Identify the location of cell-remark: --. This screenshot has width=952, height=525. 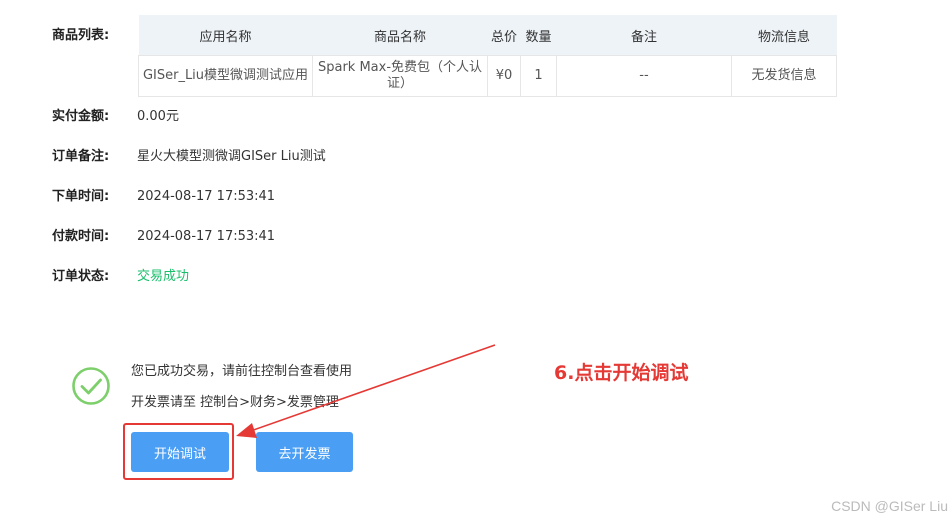
(644, 76).